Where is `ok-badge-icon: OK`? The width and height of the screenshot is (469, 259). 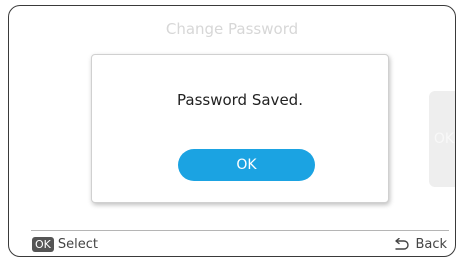 ok-badge-icon: OK is located at coordinates (43, 244).